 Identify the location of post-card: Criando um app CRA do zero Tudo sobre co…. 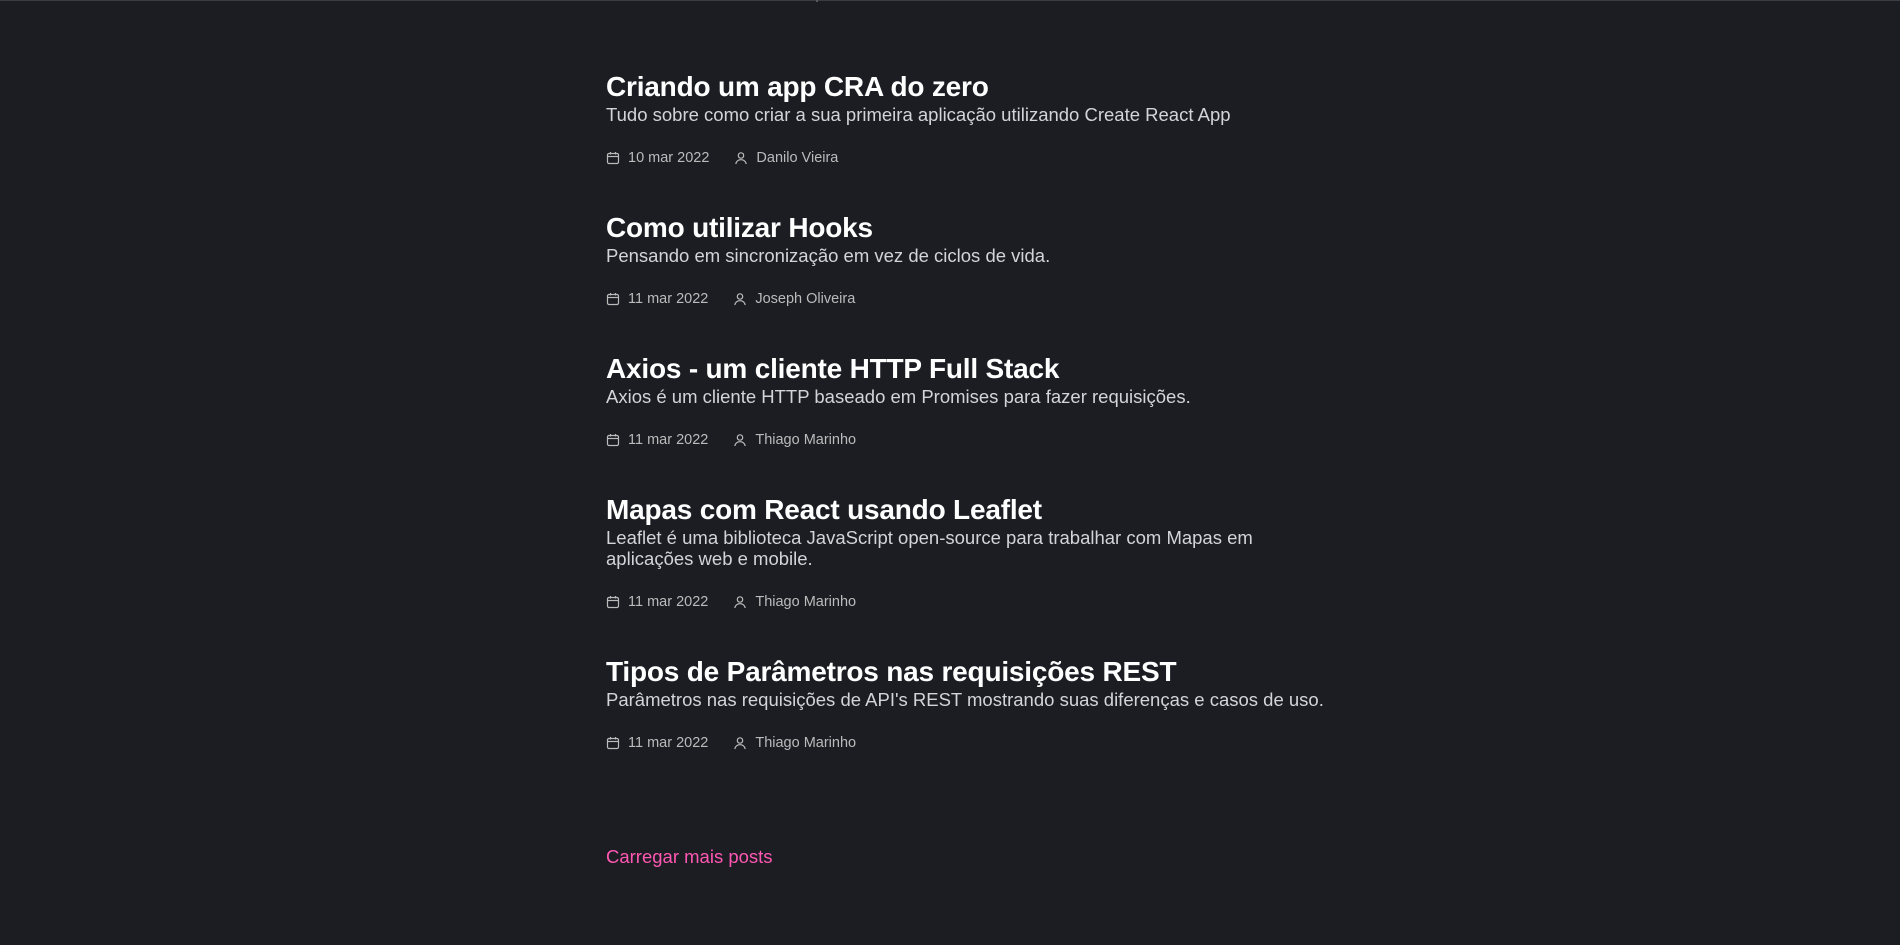
(966, 118).